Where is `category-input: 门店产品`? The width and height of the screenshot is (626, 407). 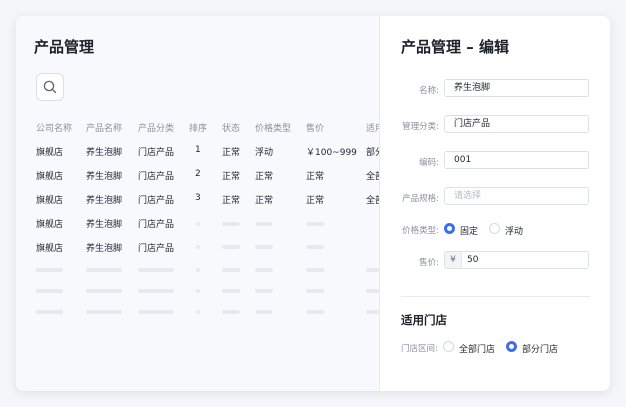 category-input: 门店产品 is located at coordinates (516, 124).